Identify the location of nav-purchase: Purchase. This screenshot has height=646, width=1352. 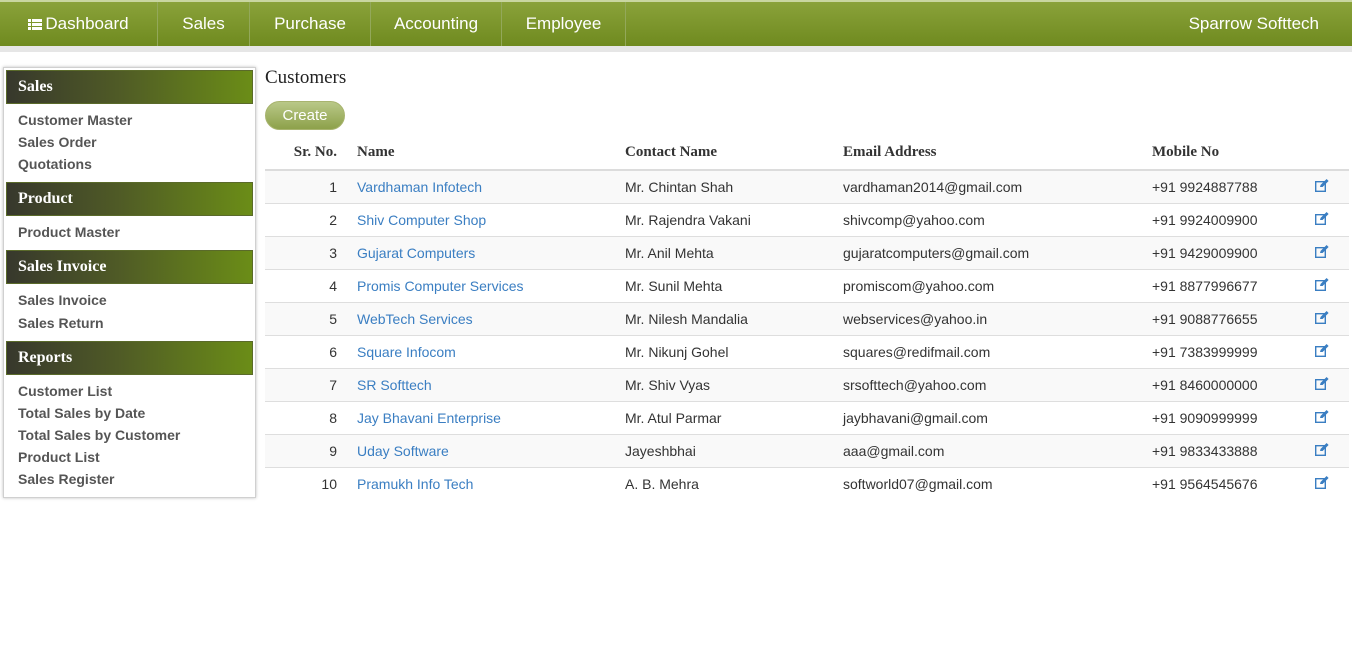
(310, 24).